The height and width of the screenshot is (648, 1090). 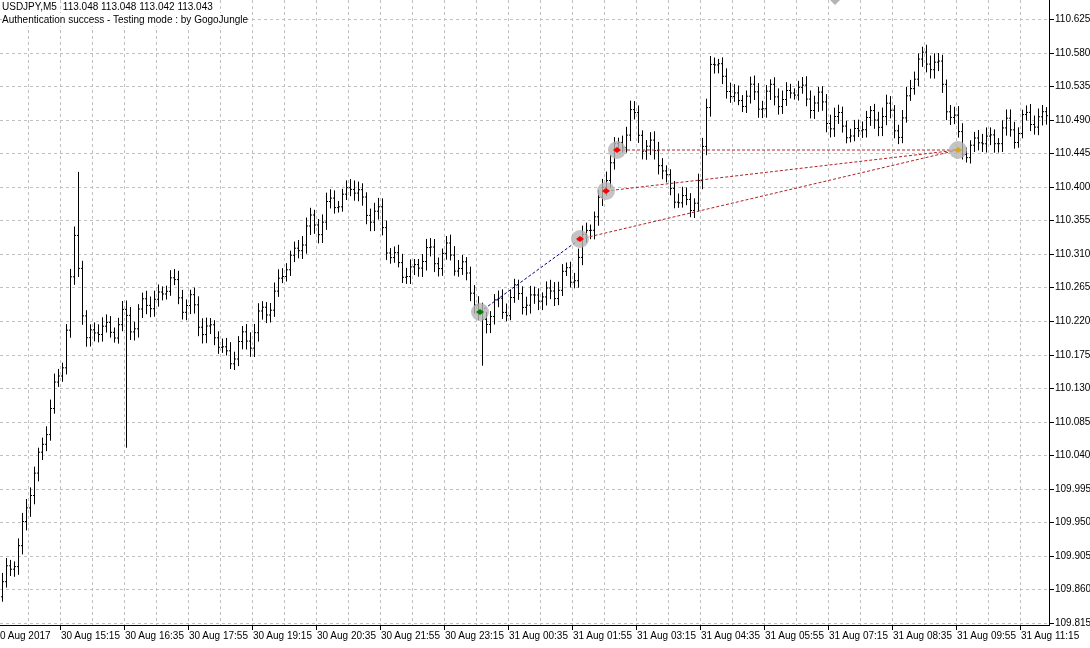 I want to click on time-label: 31 Aug 08:35, so click(x=922, y=636).